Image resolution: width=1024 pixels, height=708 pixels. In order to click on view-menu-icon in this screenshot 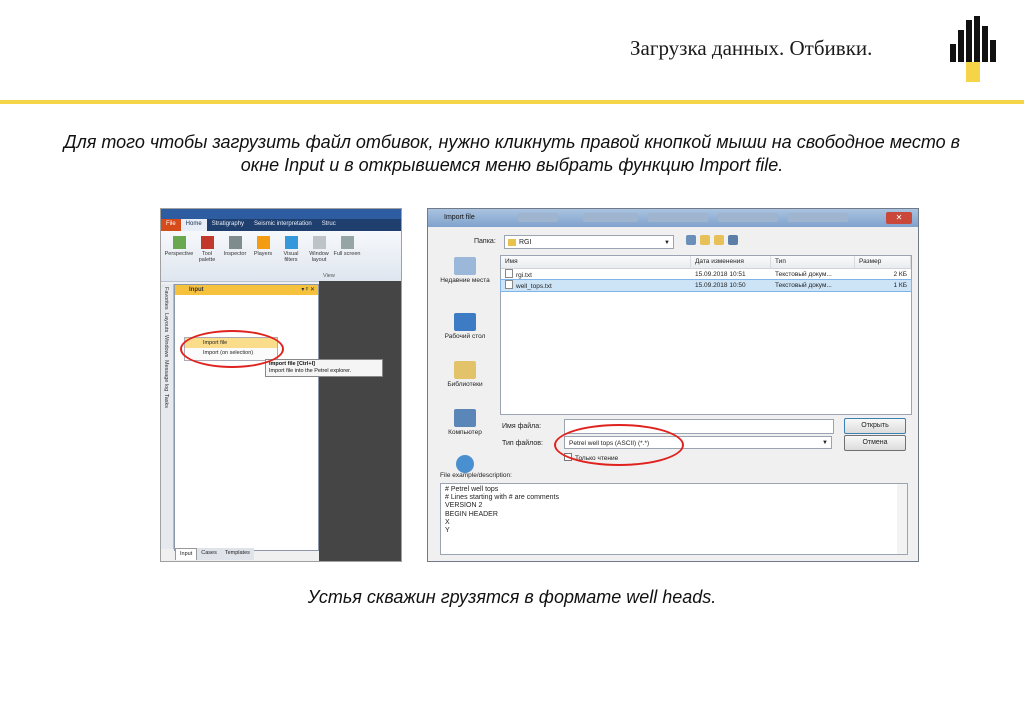, I will do `click(733, 240)`.